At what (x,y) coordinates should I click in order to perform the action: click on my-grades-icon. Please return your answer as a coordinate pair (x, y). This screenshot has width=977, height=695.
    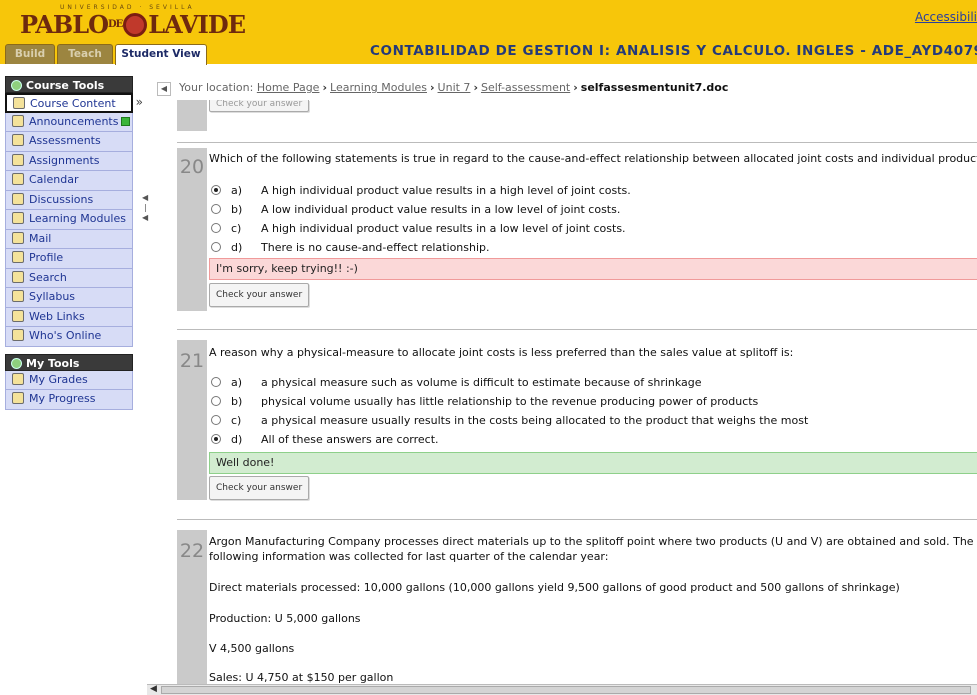
    Looking at the image, I should click on (18, 378).